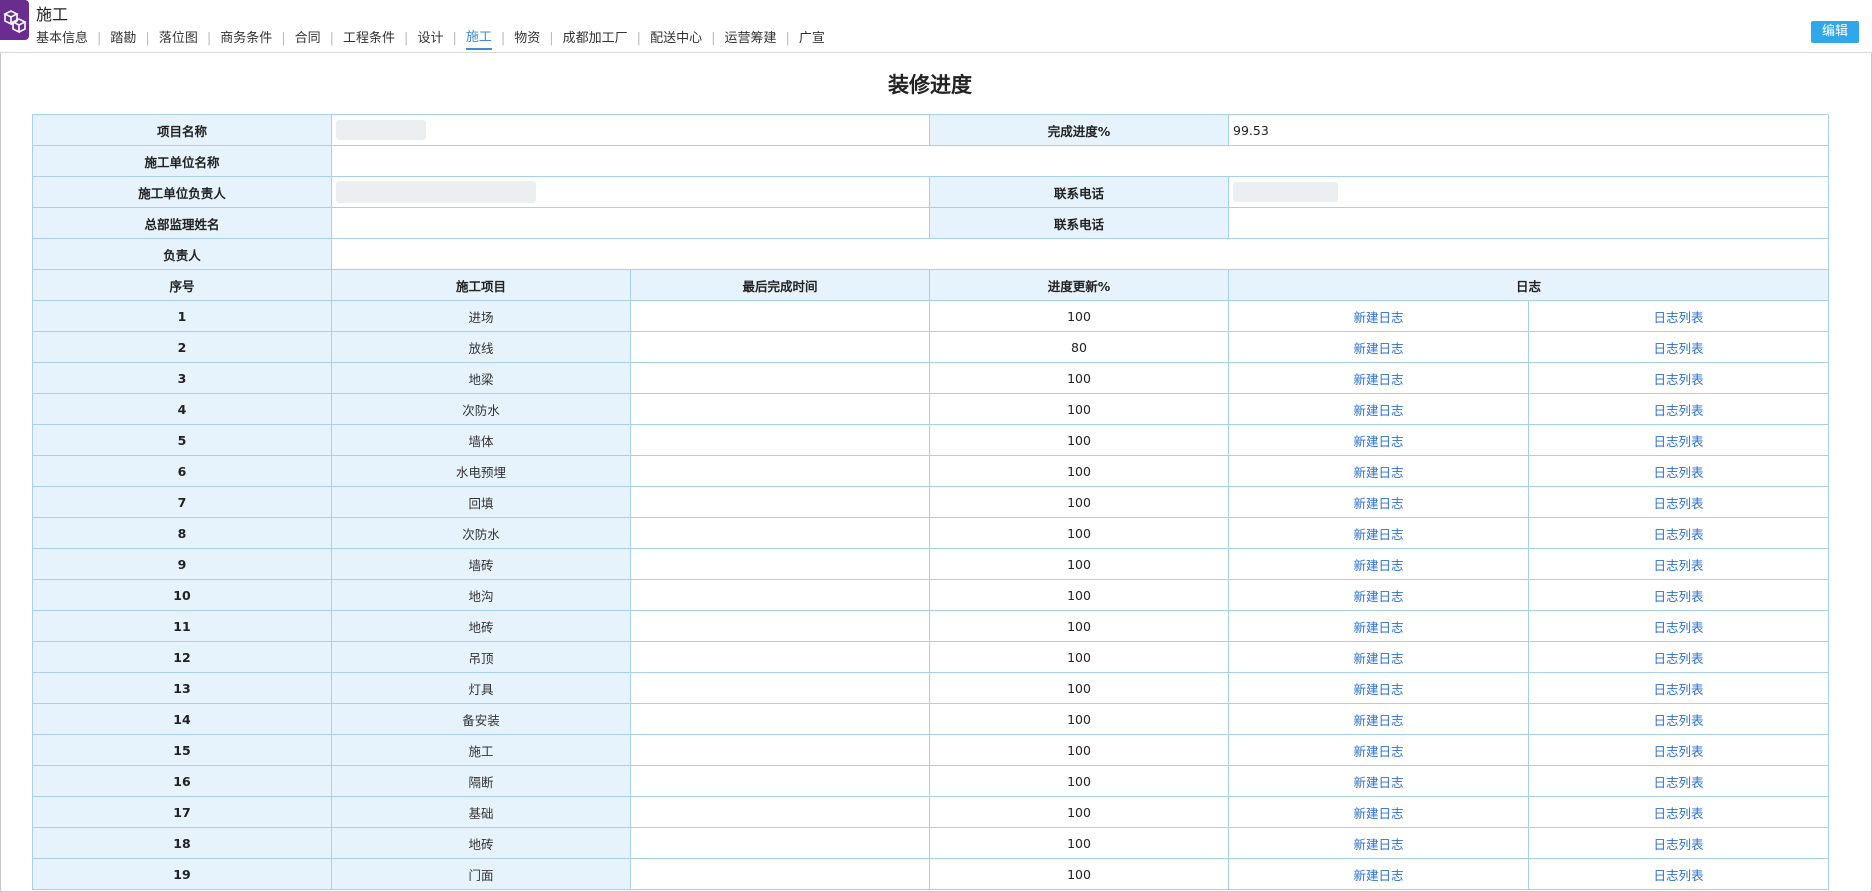  Describe the element at coordinates (182, 719) in the screenshot. I see `row-seq: 14` at that location.